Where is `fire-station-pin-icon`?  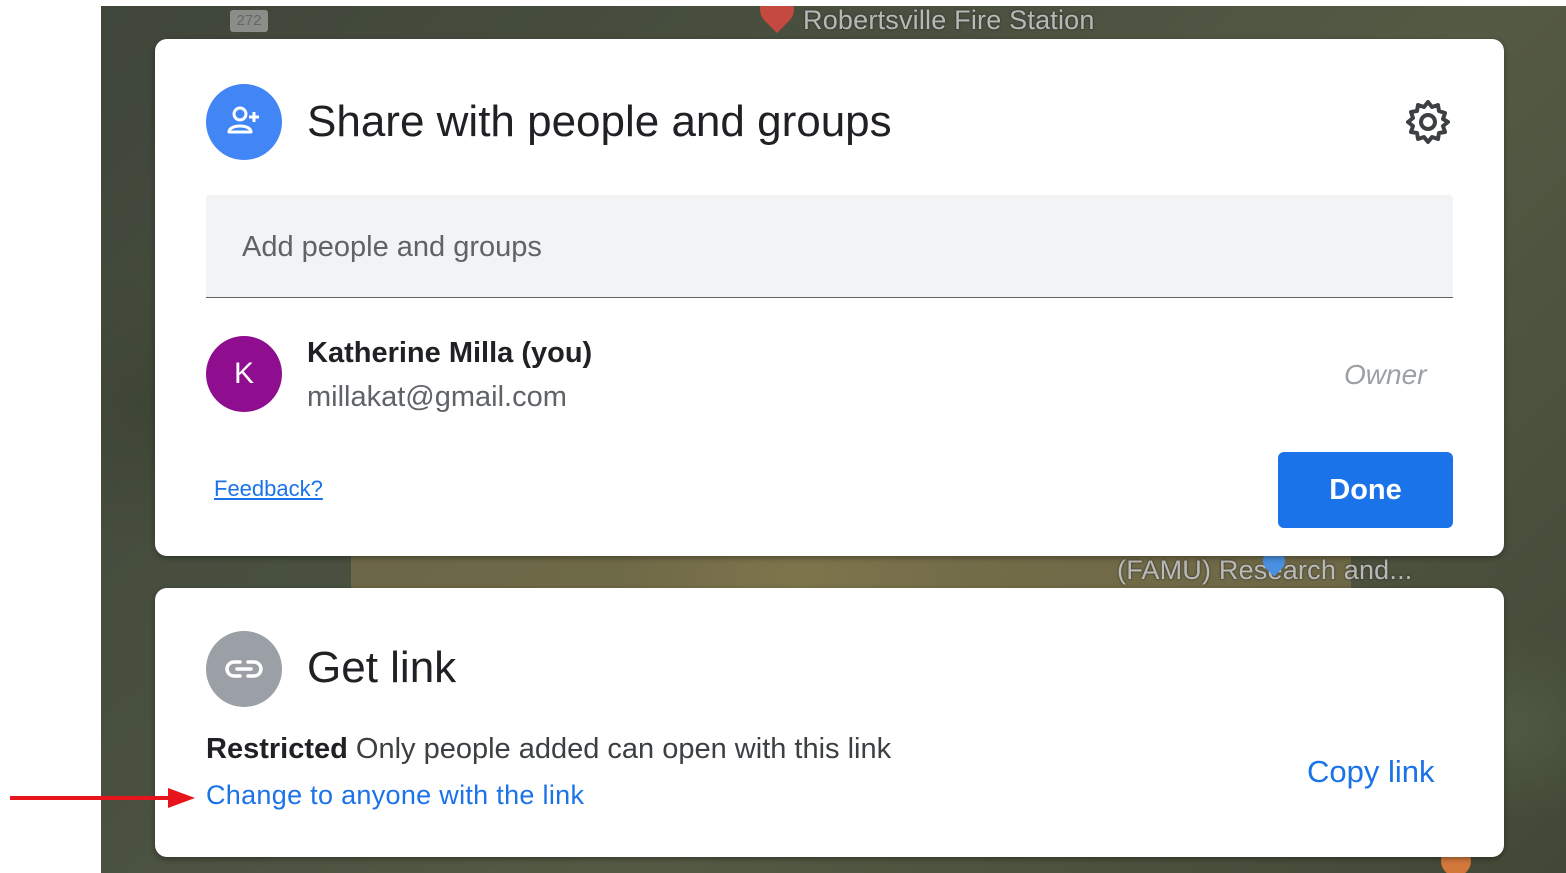
fire-station-pin-icon is located at coordinates (777, 20).